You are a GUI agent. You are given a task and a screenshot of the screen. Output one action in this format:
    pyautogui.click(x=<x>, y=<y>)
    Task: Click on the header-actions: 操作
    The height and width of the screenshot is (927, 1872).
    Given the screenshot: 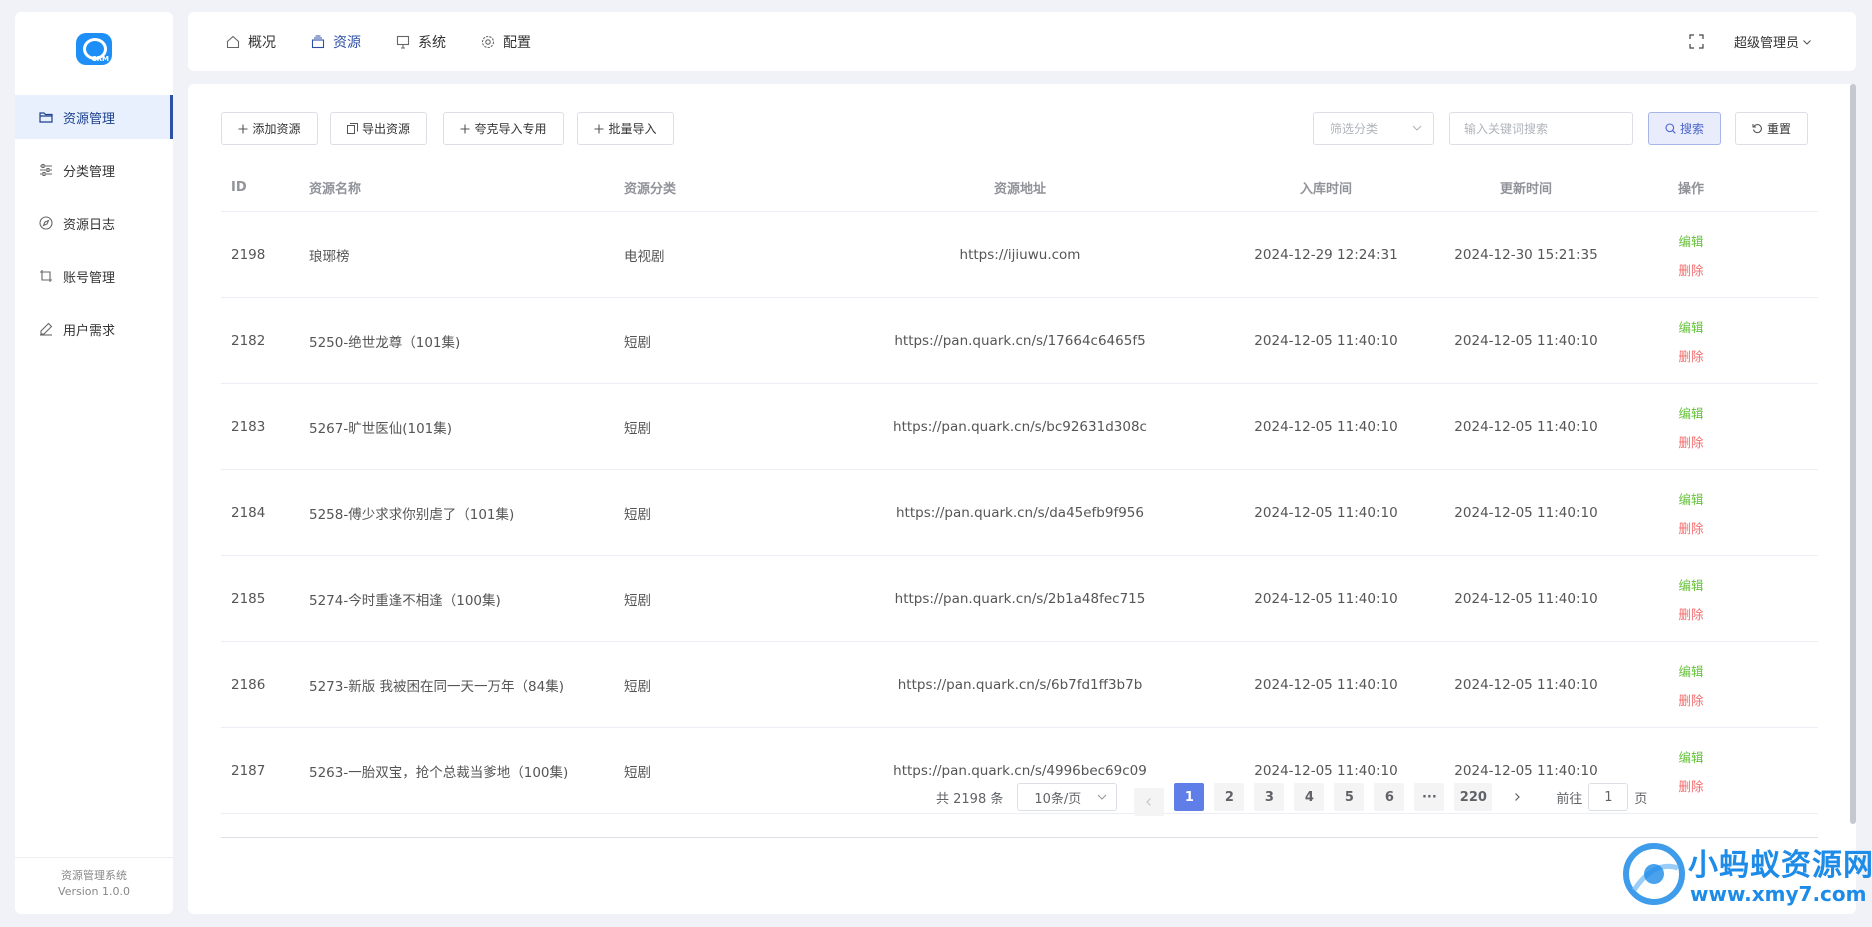 What is the action you would take?
    pyautogui.click(x=1690, y=189)
    